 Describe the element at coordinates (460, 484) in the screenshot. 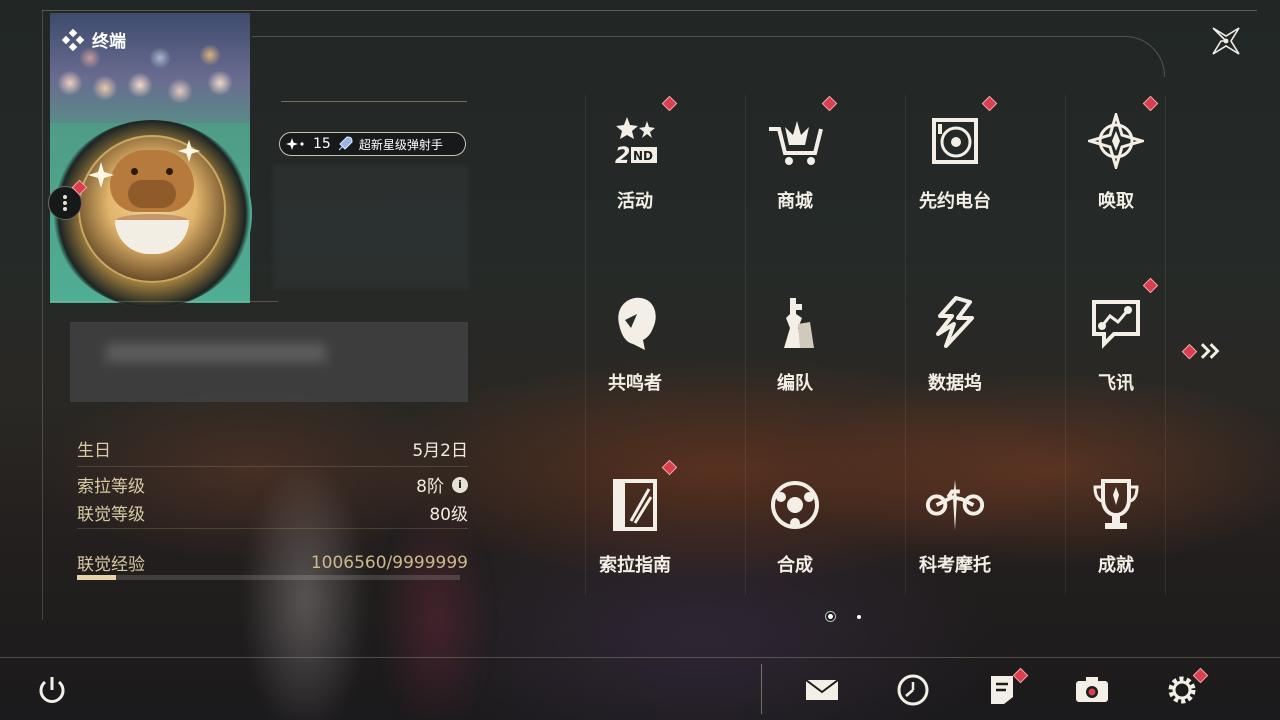

I see `info-icon: i` at that location.